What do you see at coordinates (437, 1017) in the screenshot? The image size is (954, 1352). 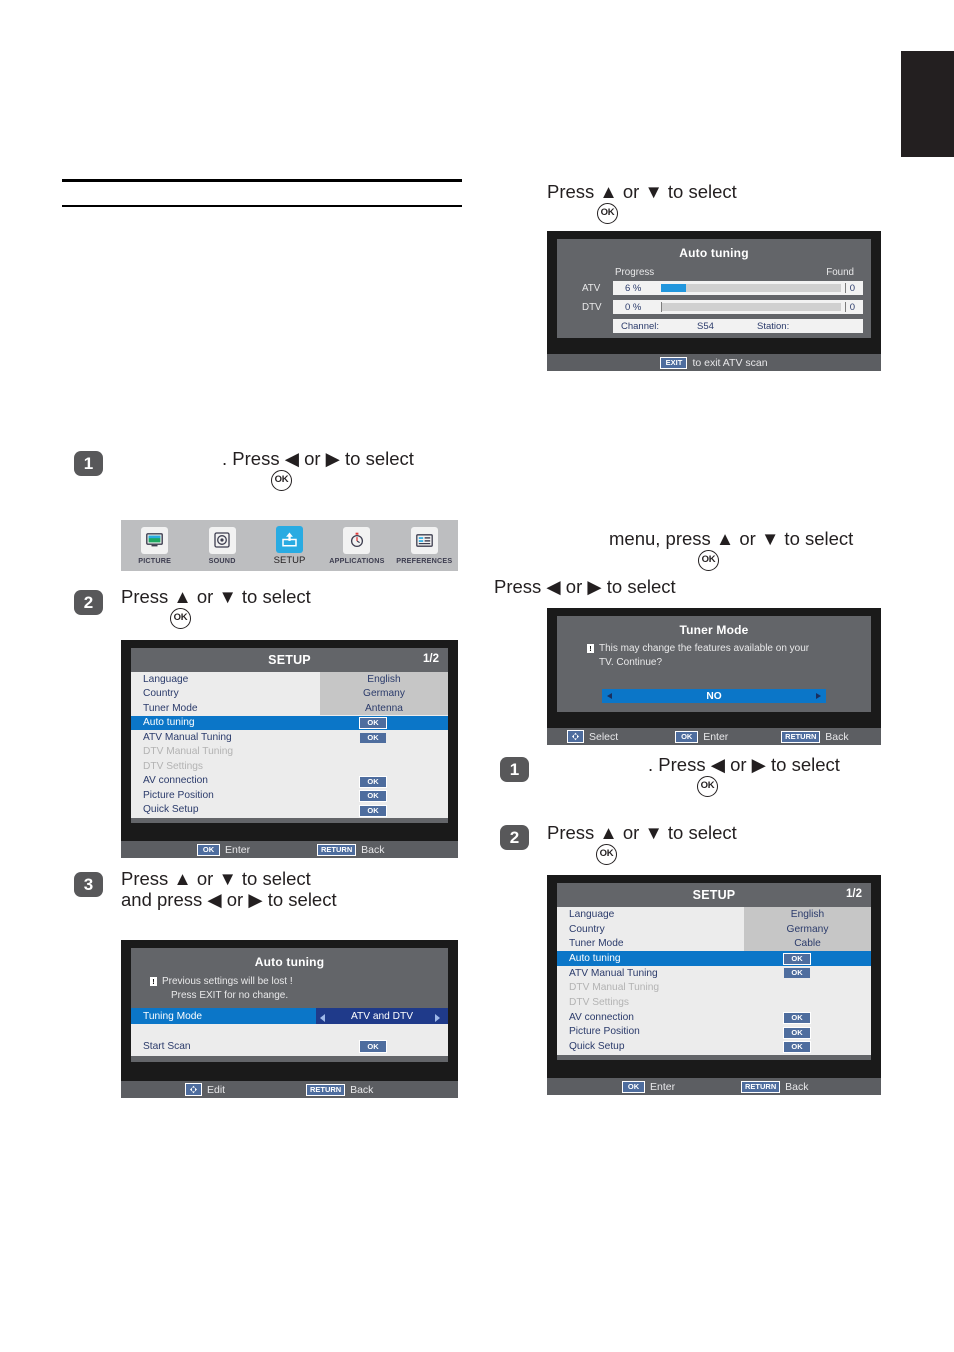 I see `spinner-right-arrow-icon` at bounding box center [437, 1017].